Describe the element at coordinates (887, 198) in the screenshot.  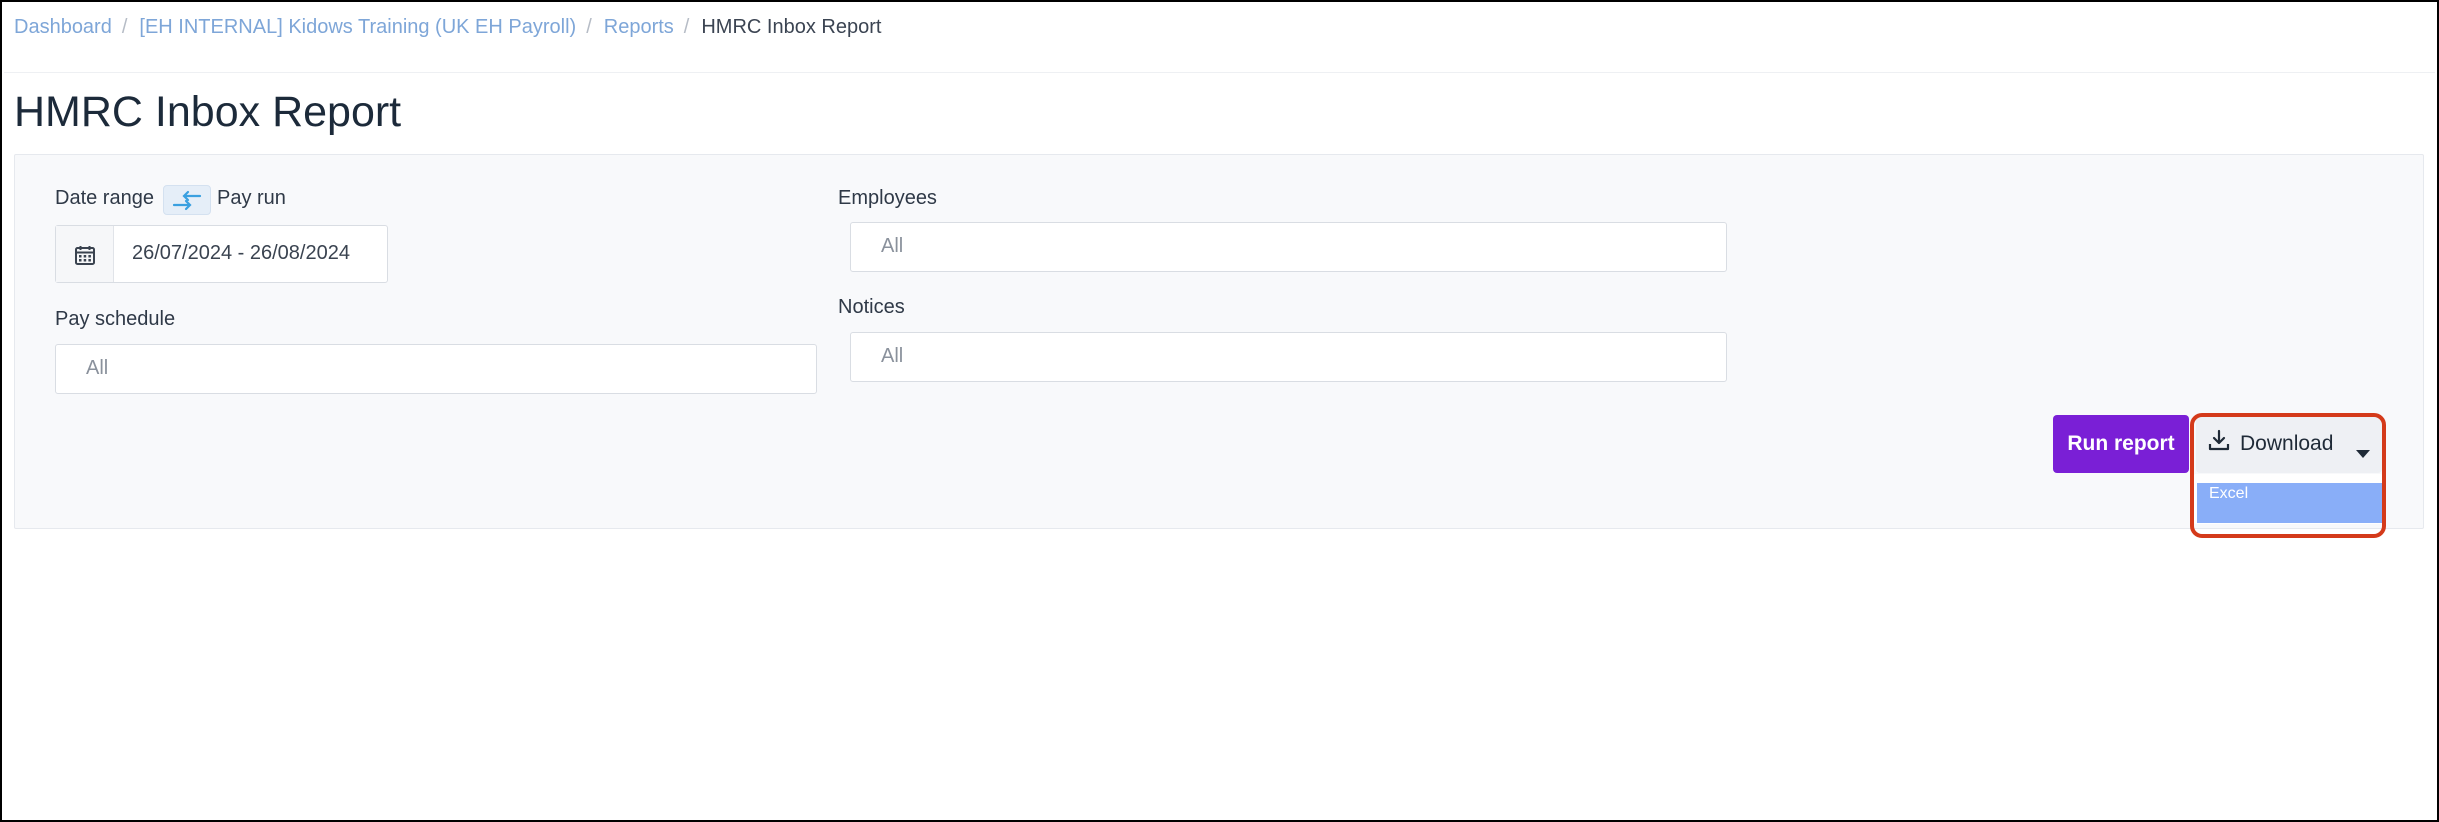
I see `employees-label: Employees` at that location.